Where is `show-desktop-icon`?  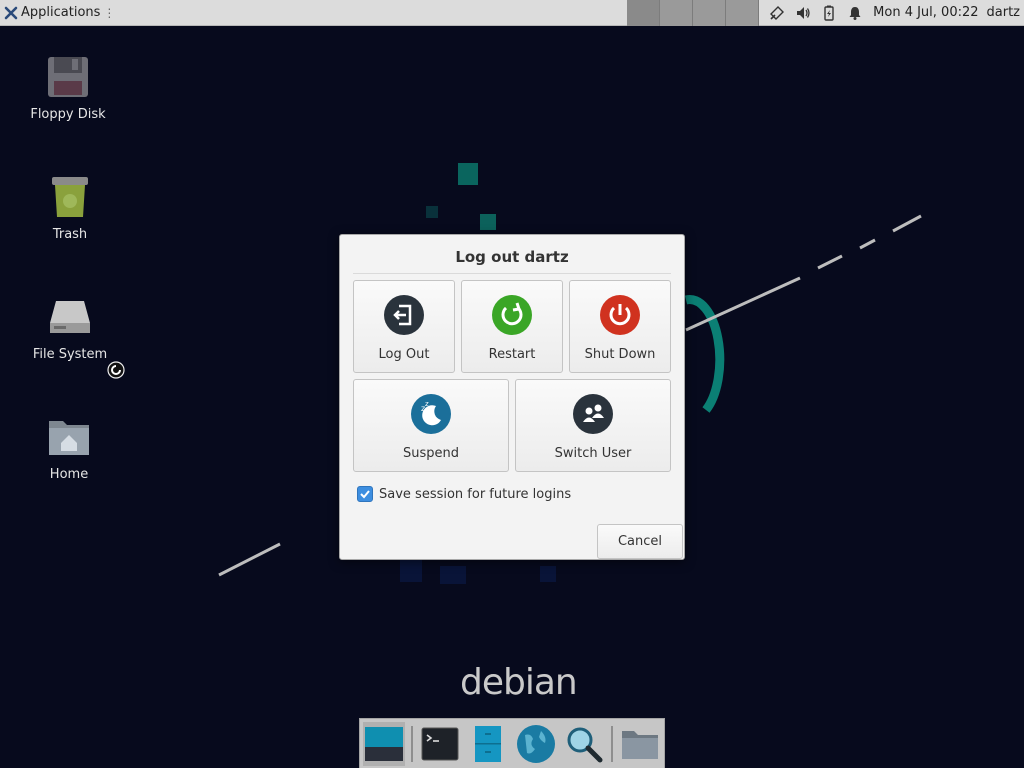
show-desktop-icon is located at coordinates (384, 743).